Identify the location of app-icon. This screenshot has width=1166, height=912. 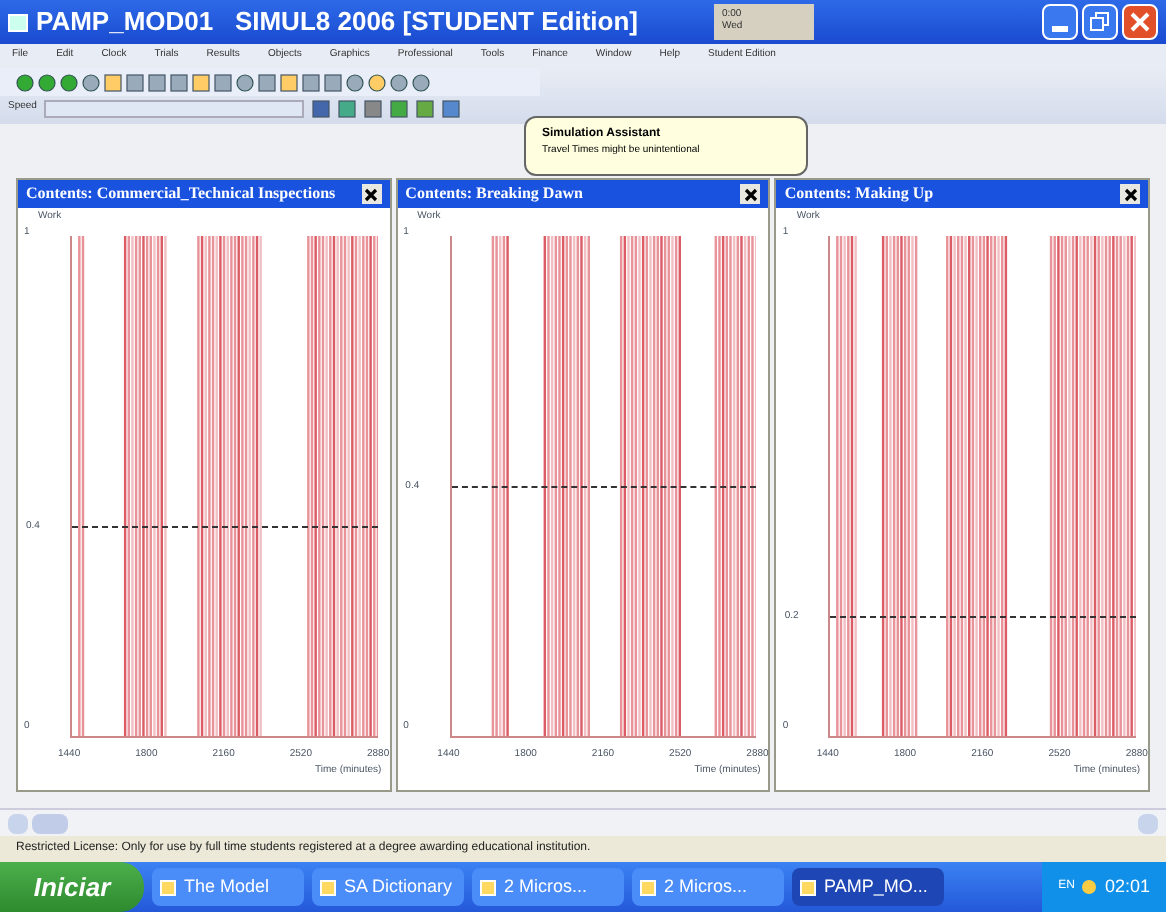
(18, 22).